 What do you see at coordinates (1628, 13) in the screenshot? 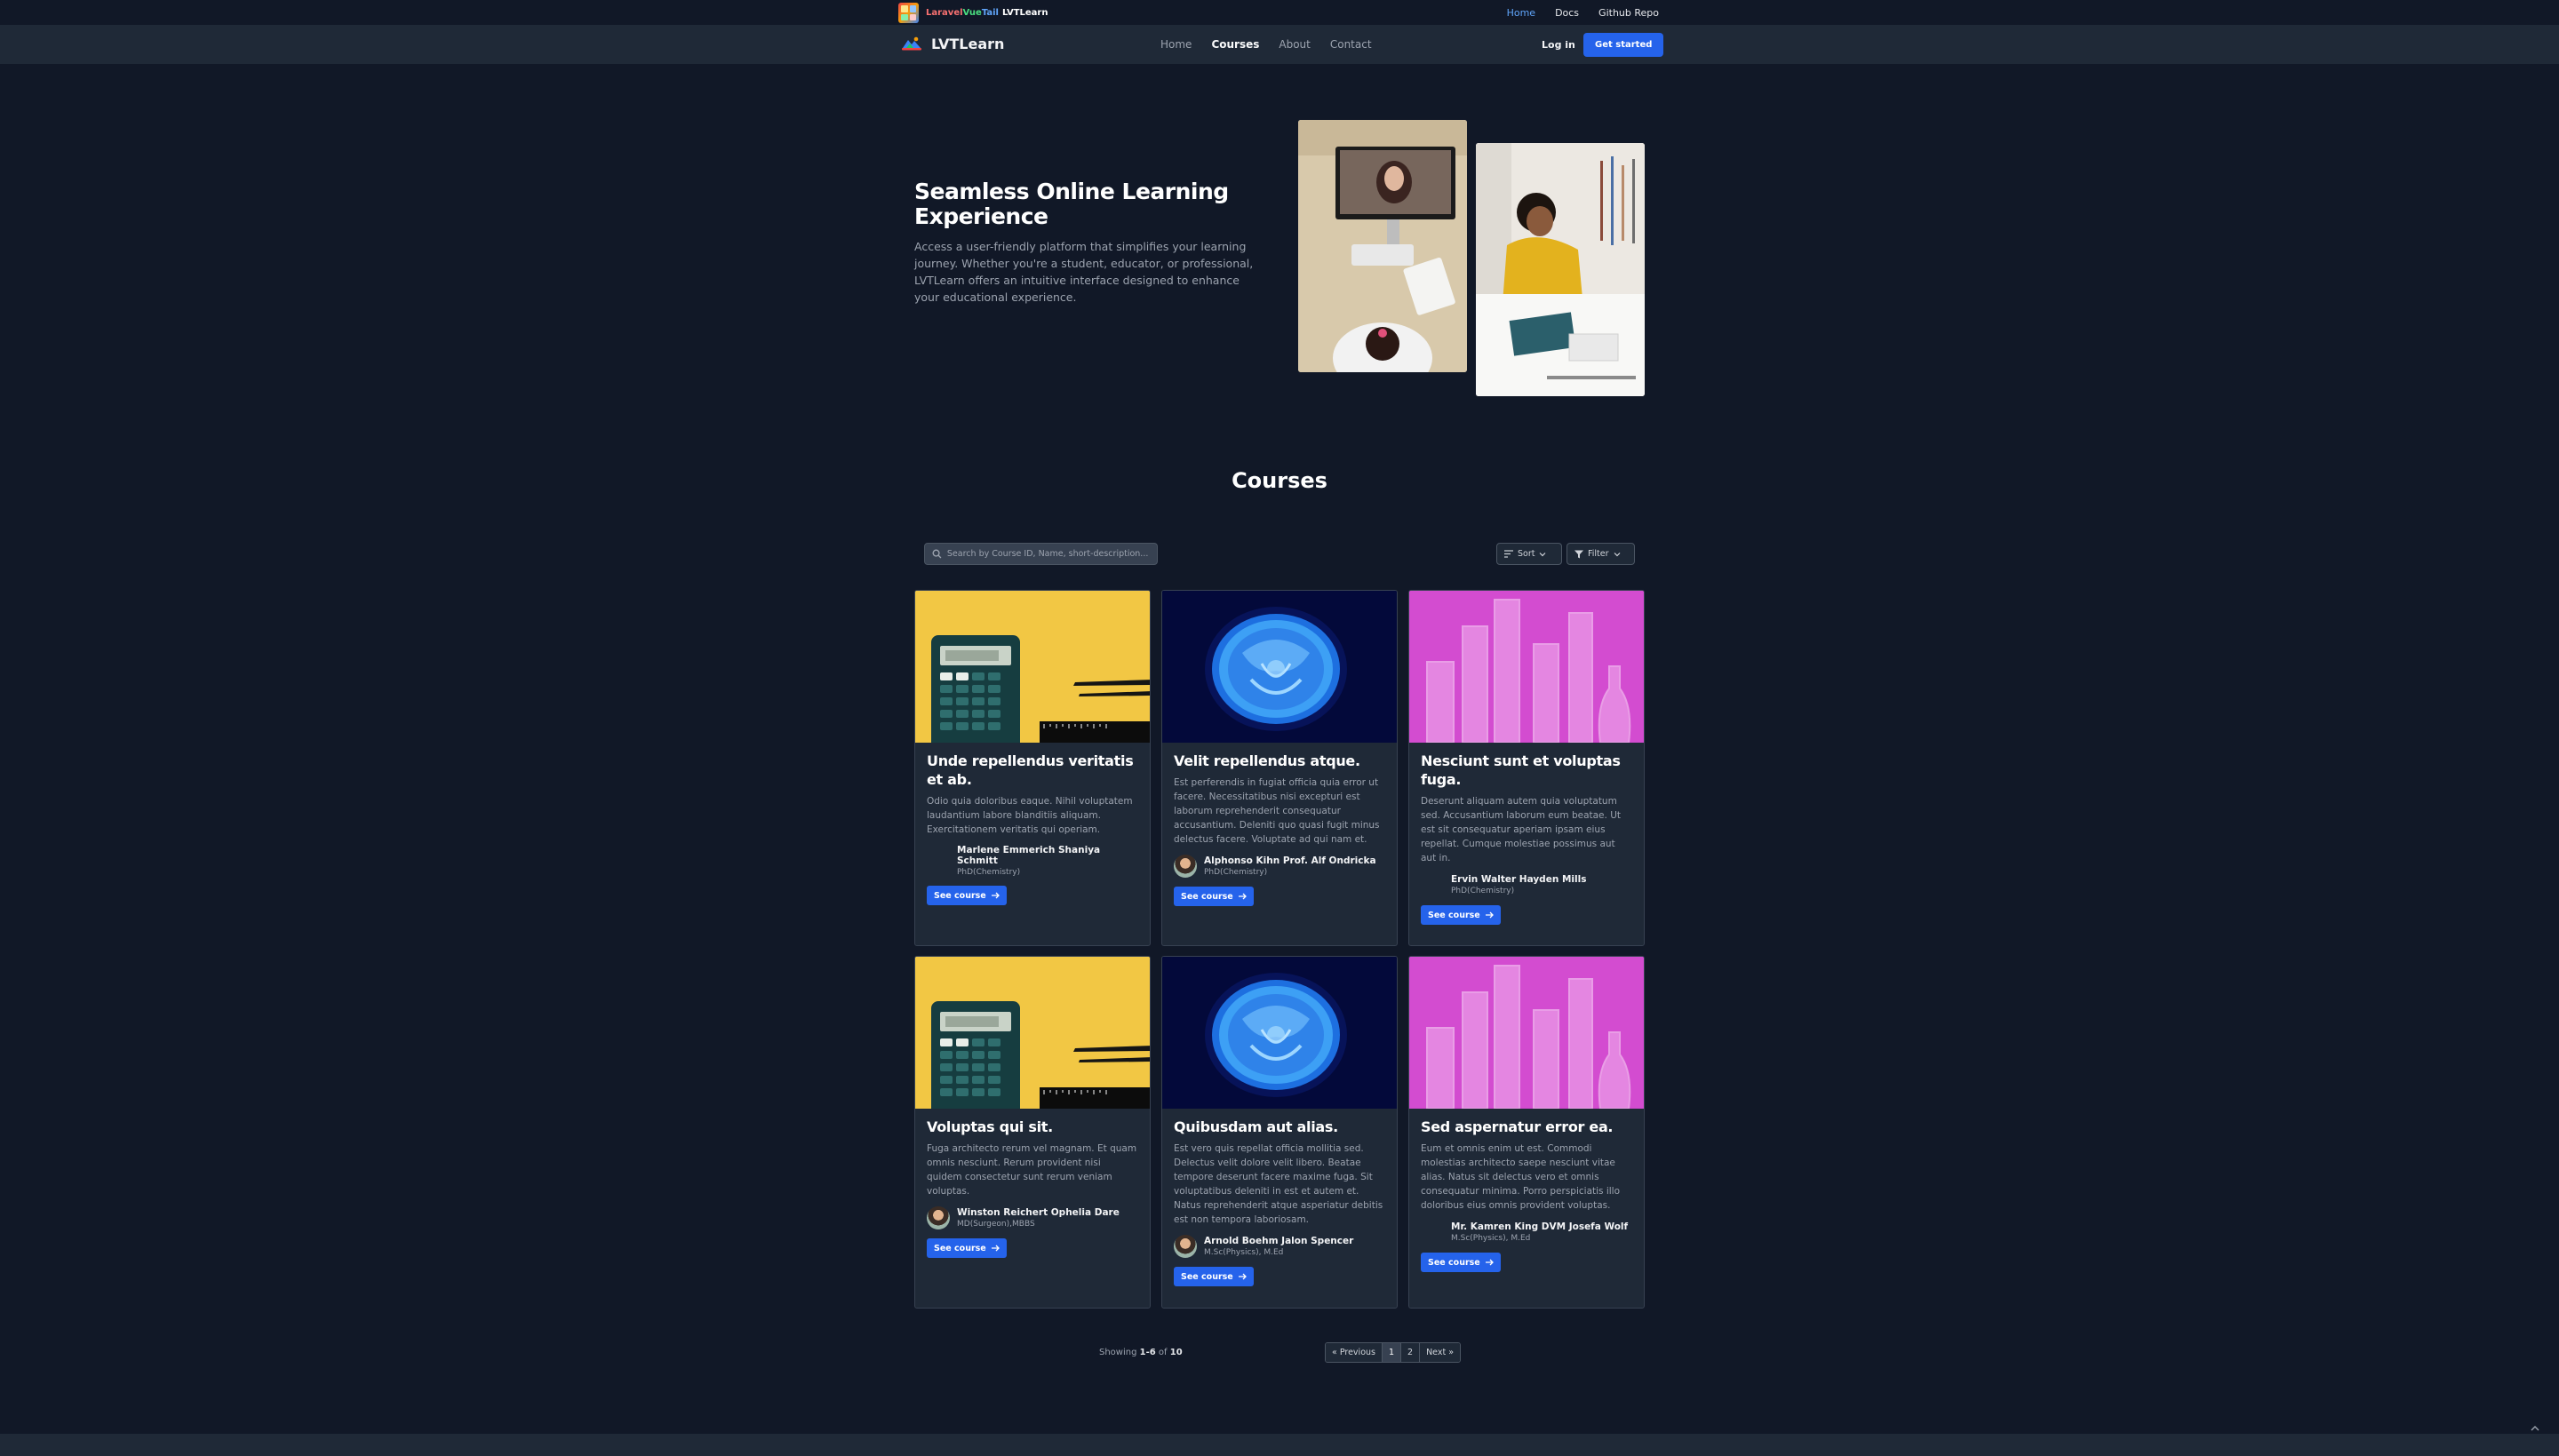
I see `top-link-github-repo: Github Repo` at bounding box center [1628, 13].